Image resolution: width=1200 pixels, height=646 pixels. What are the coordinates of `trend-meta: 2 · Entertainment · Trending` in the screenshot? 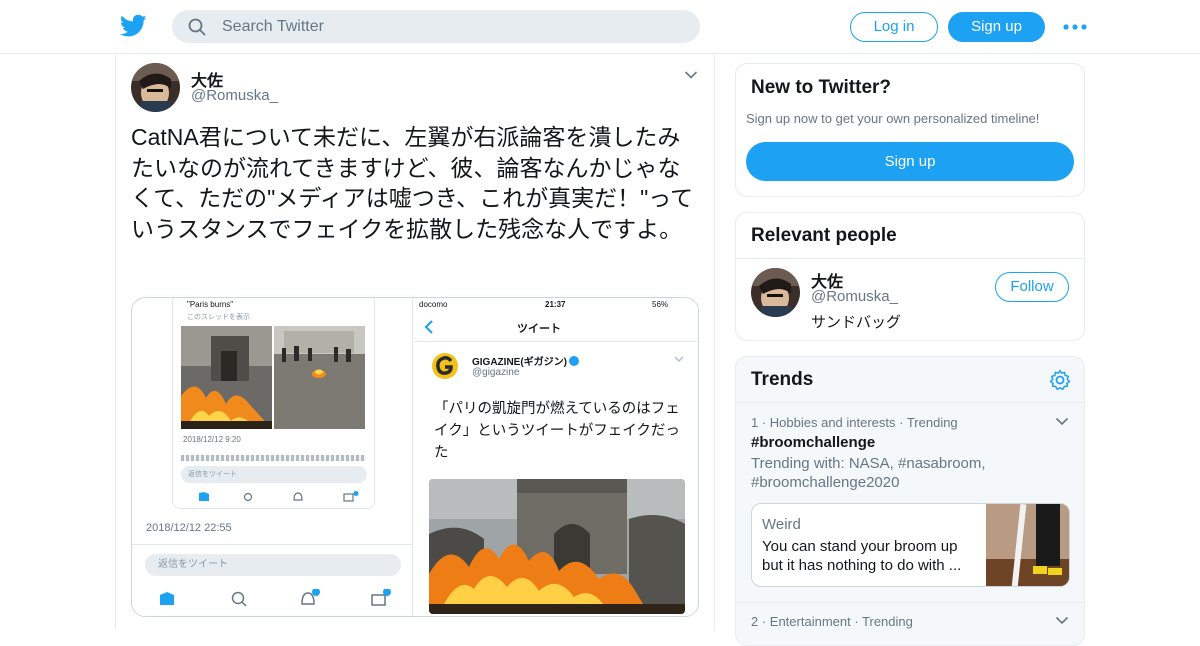 It's located at (832, 621).